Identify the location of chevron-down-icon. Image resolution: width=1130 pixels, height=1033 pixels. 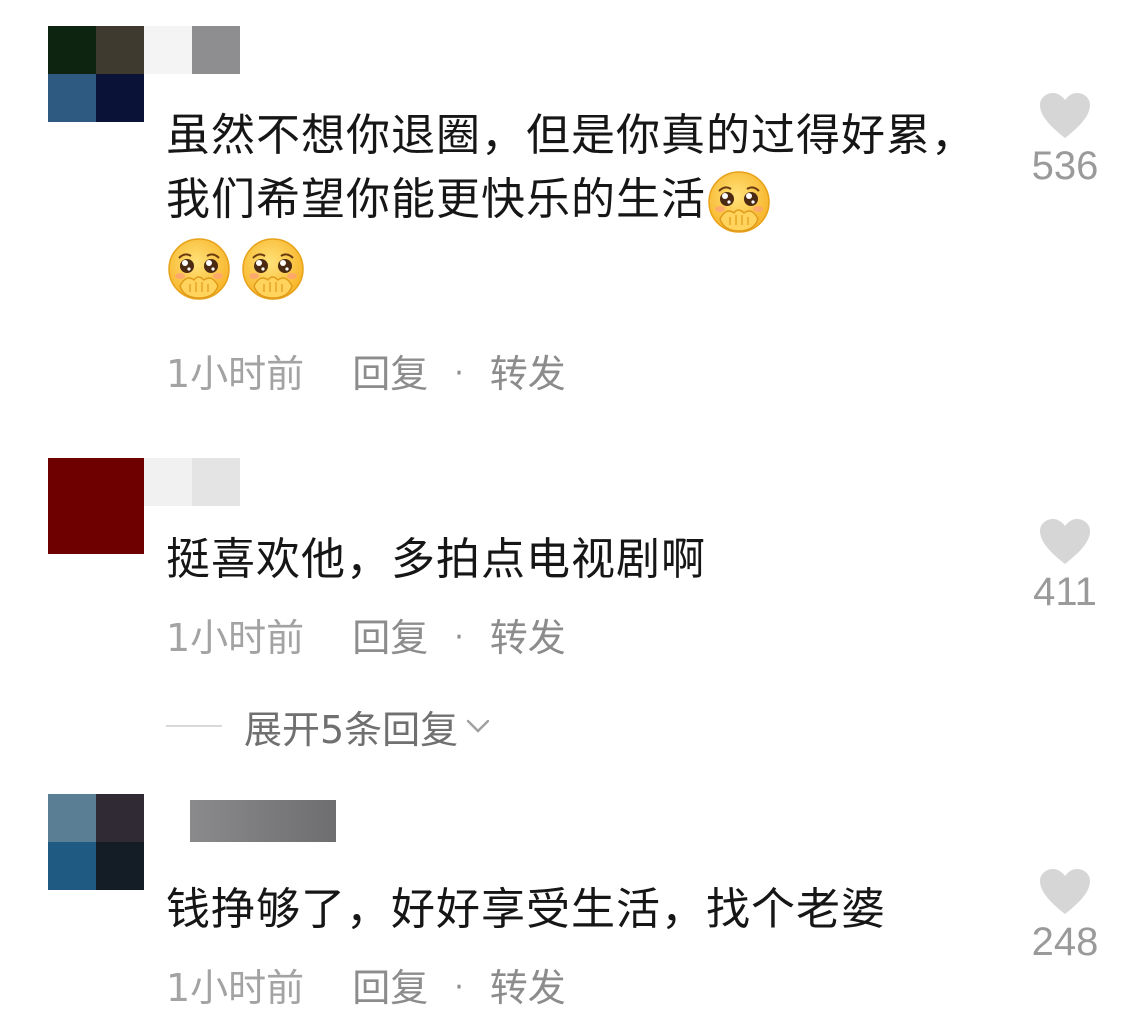
(478, 726).